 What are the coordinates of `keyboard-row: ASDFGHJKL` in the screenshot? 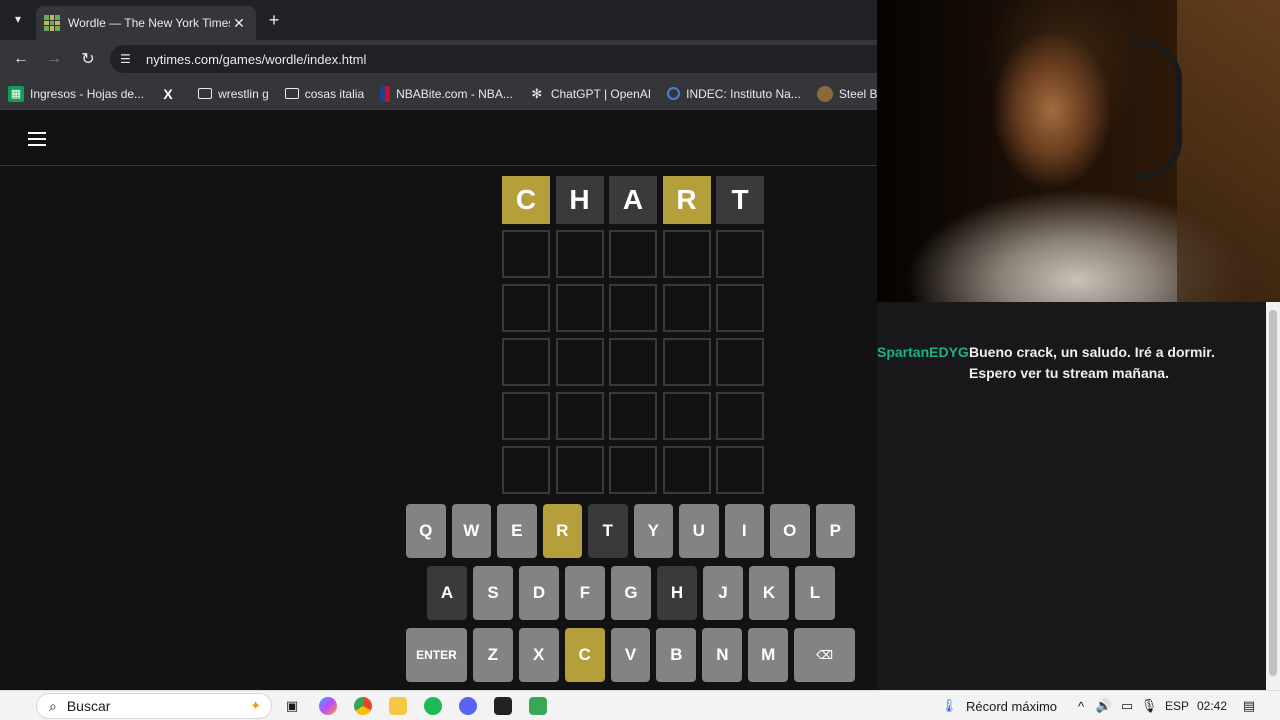 It's located at (633, 593).